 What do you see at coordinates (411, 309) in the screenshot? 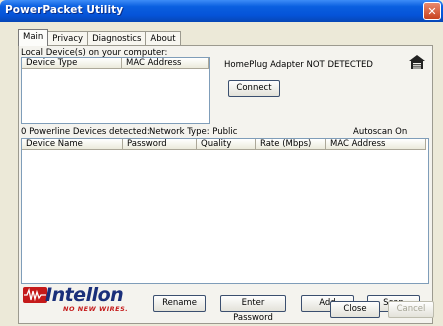
I see `cancel-button: Cancel` at bounding box center [411, 309].